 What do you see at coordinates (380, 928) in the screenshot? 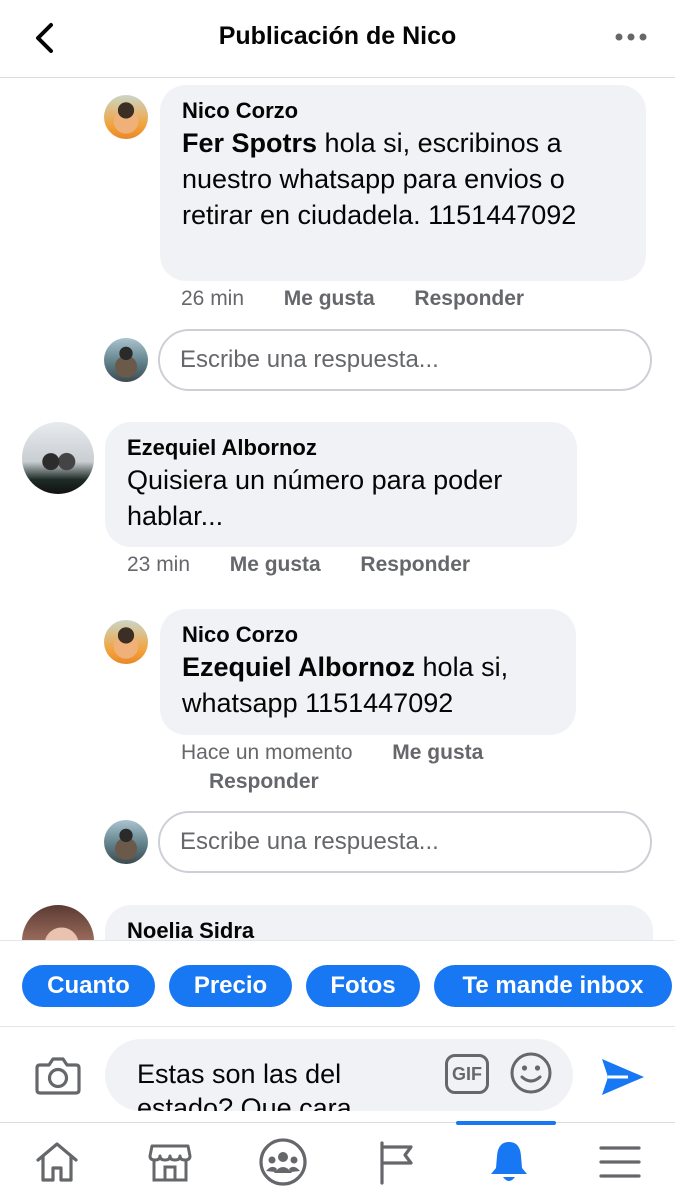
I see `comment-author: Noelia Sidra` at bounding box center [380, 928].